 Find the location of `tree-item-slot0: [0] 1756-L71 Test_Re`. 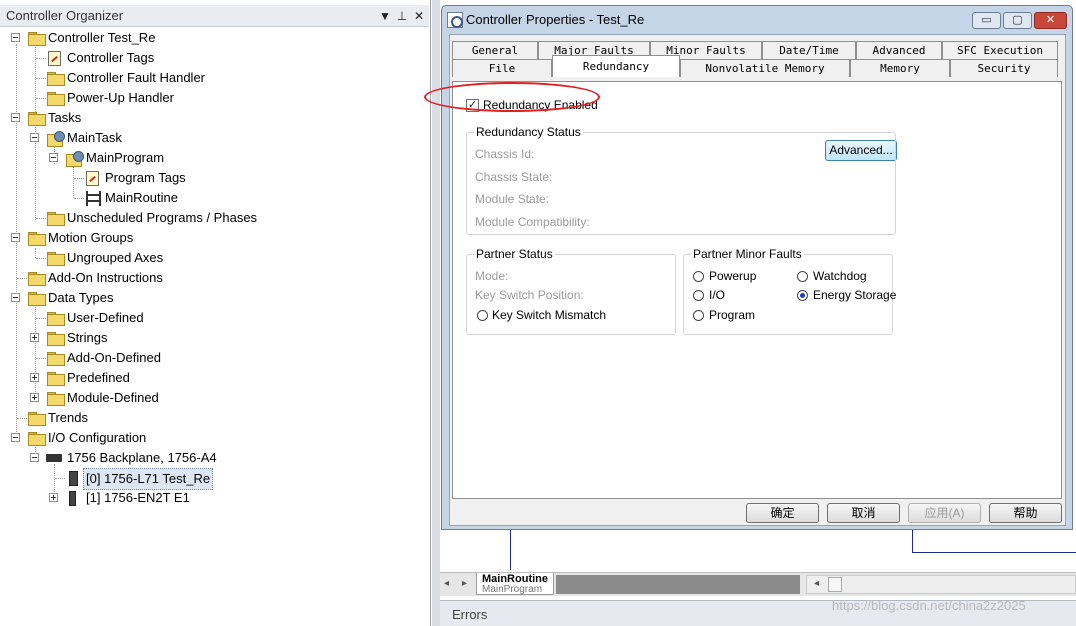

tree-item-slot0: [0] 1756-L71 Test_Re is located at coordinates (210, 479).